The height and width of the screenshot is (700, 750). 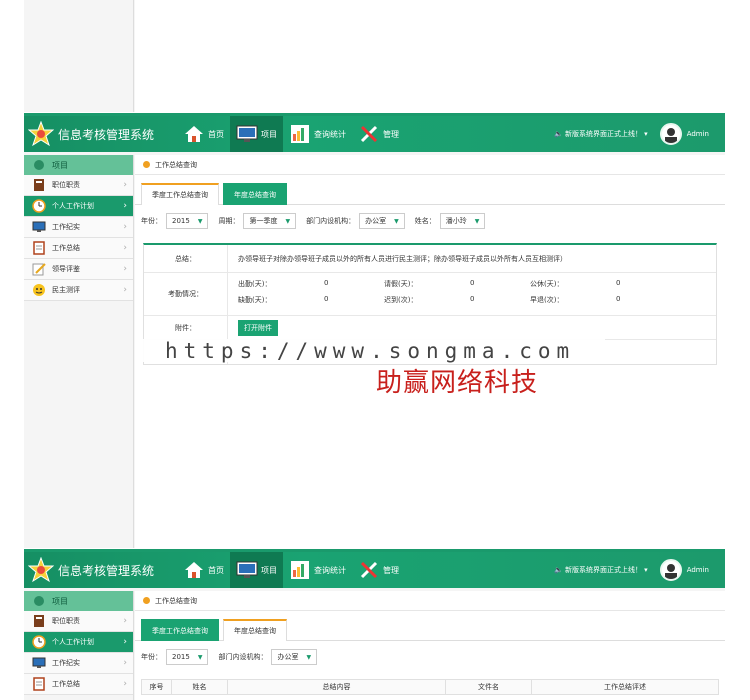 What do you see at coordinates (229, 221) in the screenshot?
I see `period-label: 周期：` at bounding box center [229, 221].